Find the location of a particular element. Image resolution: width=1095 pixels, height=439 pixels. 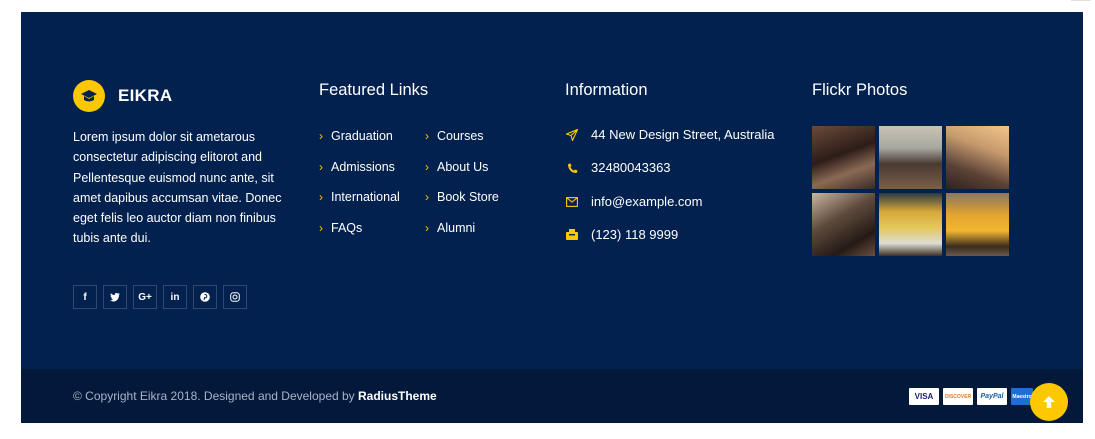

fax-icon is located at coordinates (572, 235).